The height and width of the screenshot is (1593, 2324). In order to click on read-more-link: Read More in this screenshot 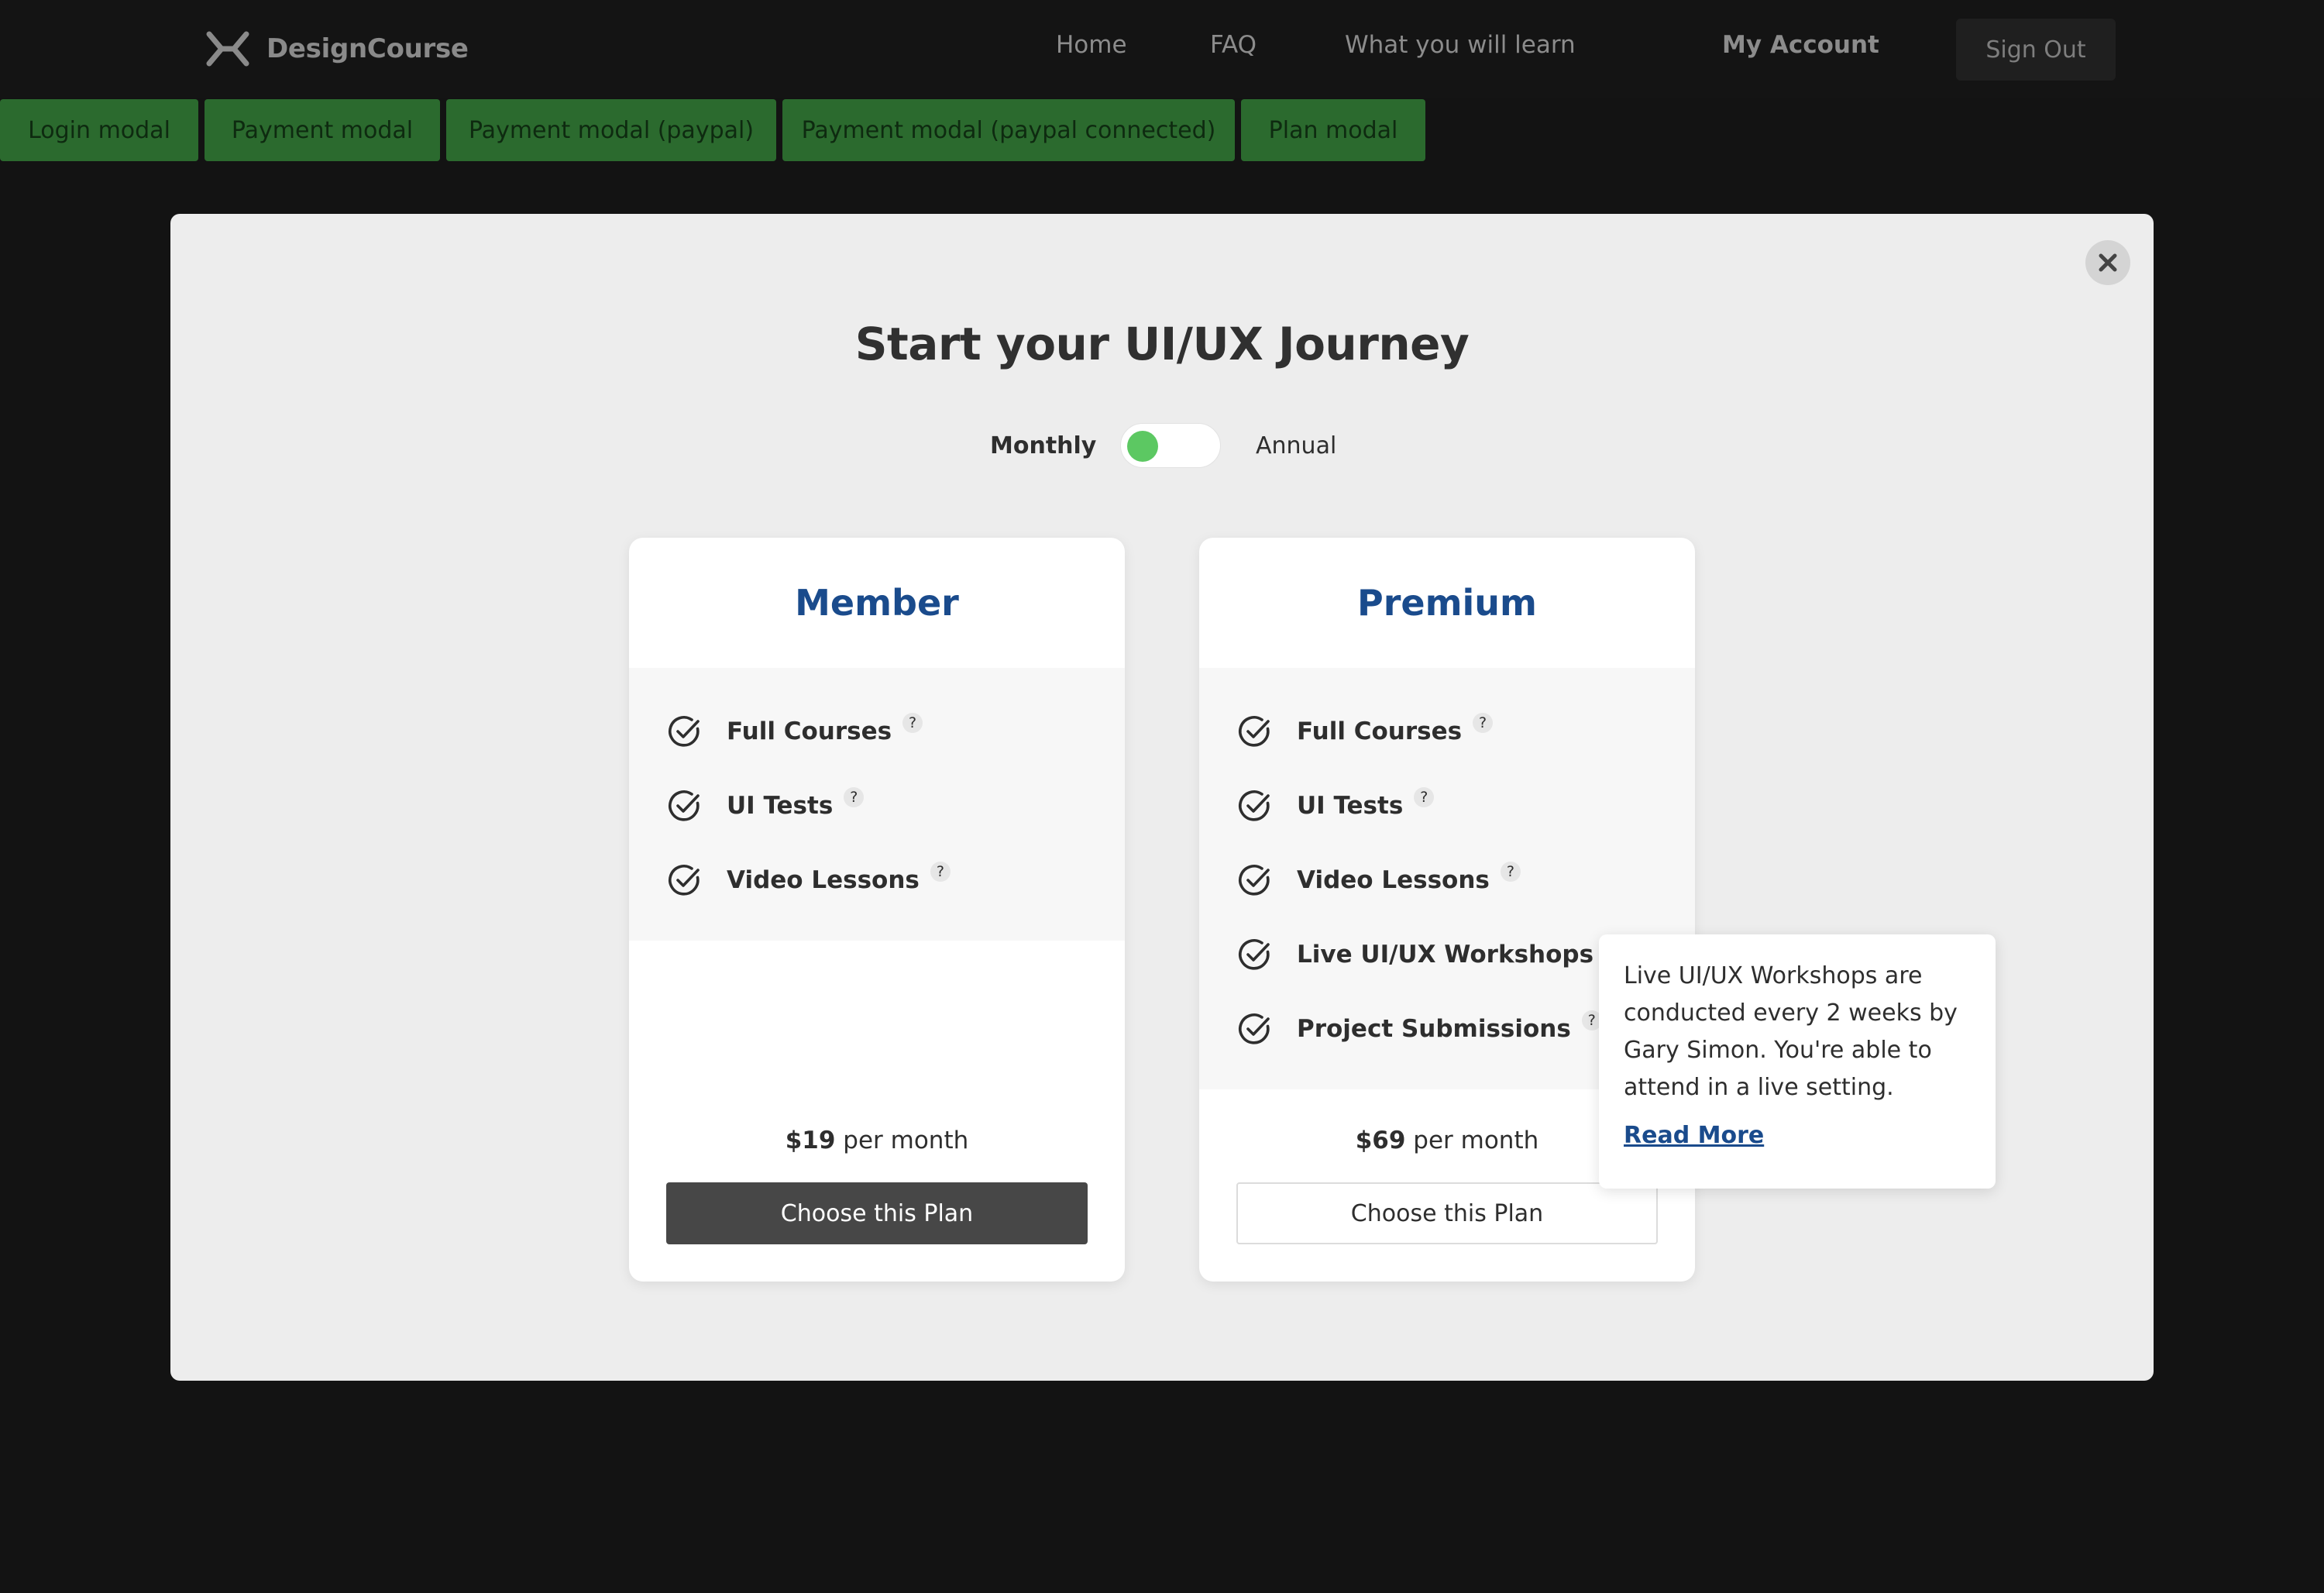, I will do `click(1694, 1135)`.